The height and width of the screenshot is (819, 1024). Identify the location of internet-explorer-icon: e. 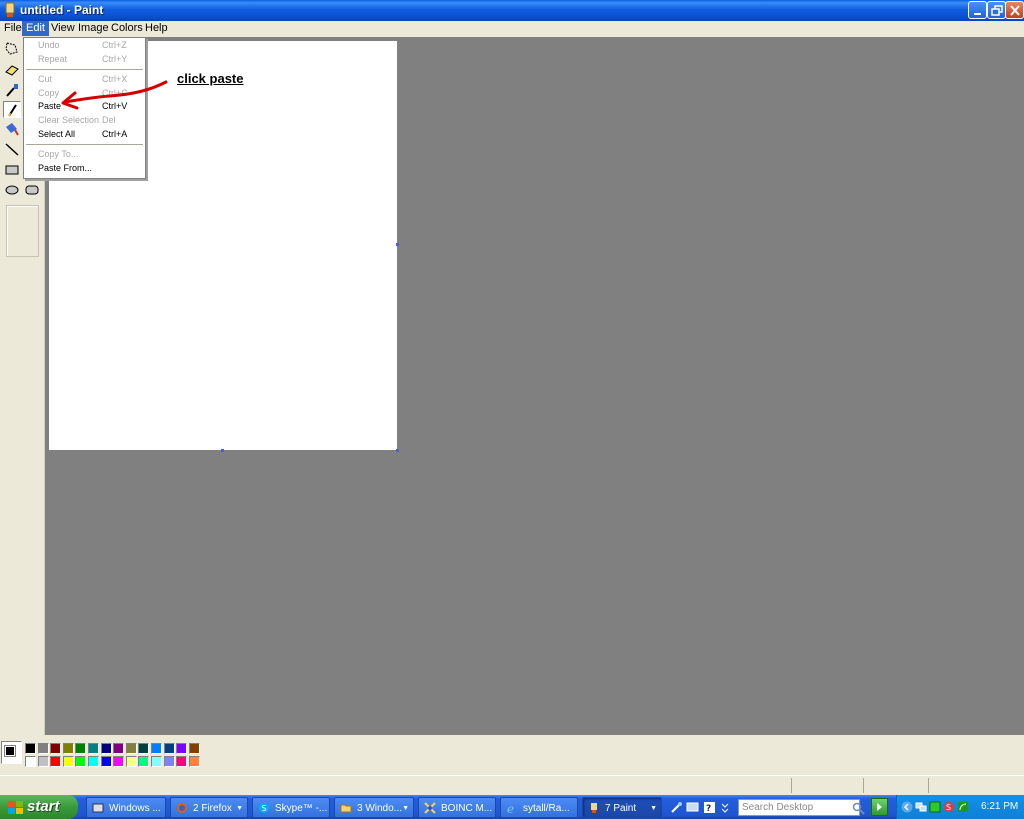
(510, 808).